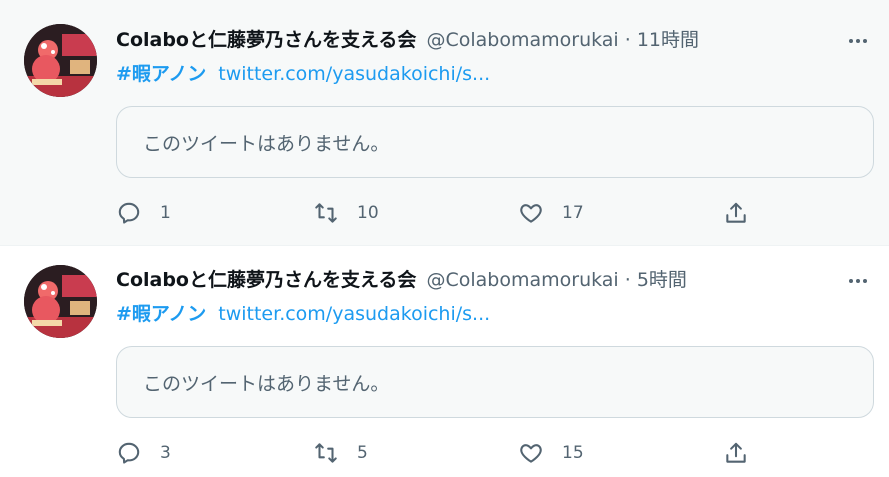 Image resolution: width=889 pixels, height=477 pixels. Describe the element at coordinates (340, 453) in the screenshot. I see `retweet-button: 5` at that location.